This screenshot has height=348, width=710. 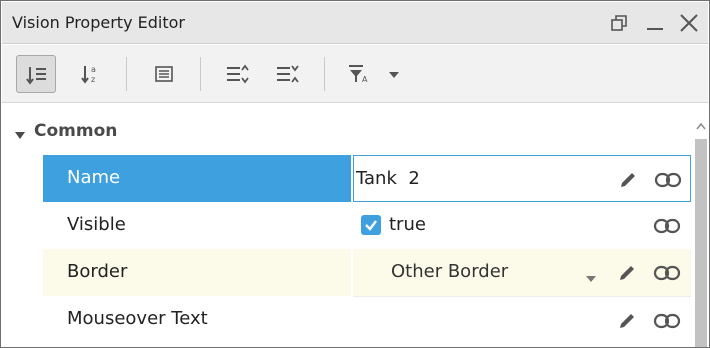 What do you see at coordinates (365, 79) in the screenshot?
I see `svg-text: A` at bounding box center [365, 79].